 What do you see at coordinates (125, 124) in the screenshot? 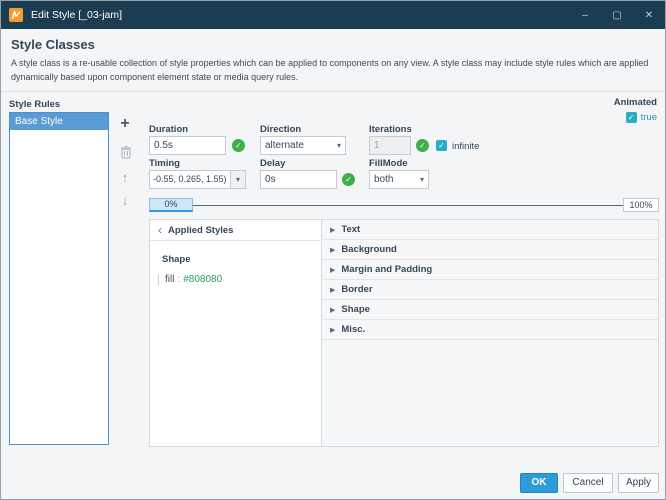
I see `add-rule-button: +` at bounding box center [125, 124].